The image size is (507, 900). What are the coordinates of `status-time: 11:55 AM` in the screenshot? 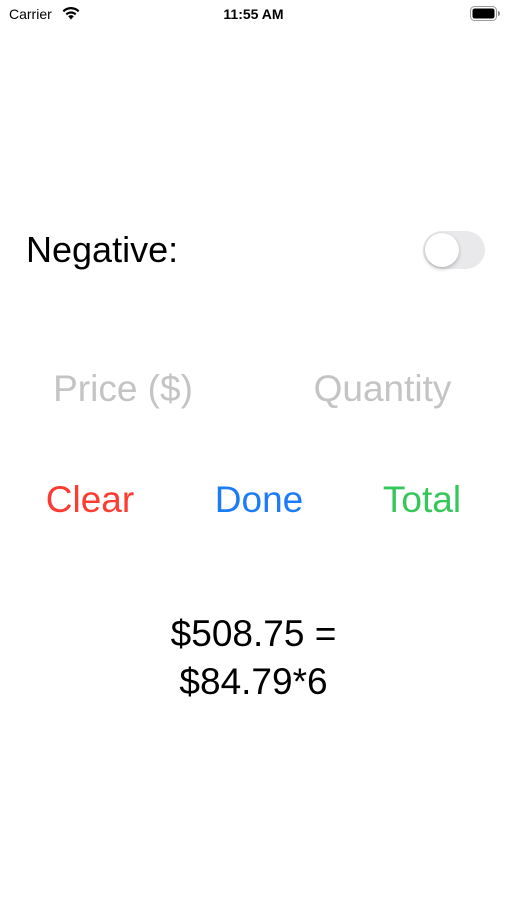 It's located at (253, 14).